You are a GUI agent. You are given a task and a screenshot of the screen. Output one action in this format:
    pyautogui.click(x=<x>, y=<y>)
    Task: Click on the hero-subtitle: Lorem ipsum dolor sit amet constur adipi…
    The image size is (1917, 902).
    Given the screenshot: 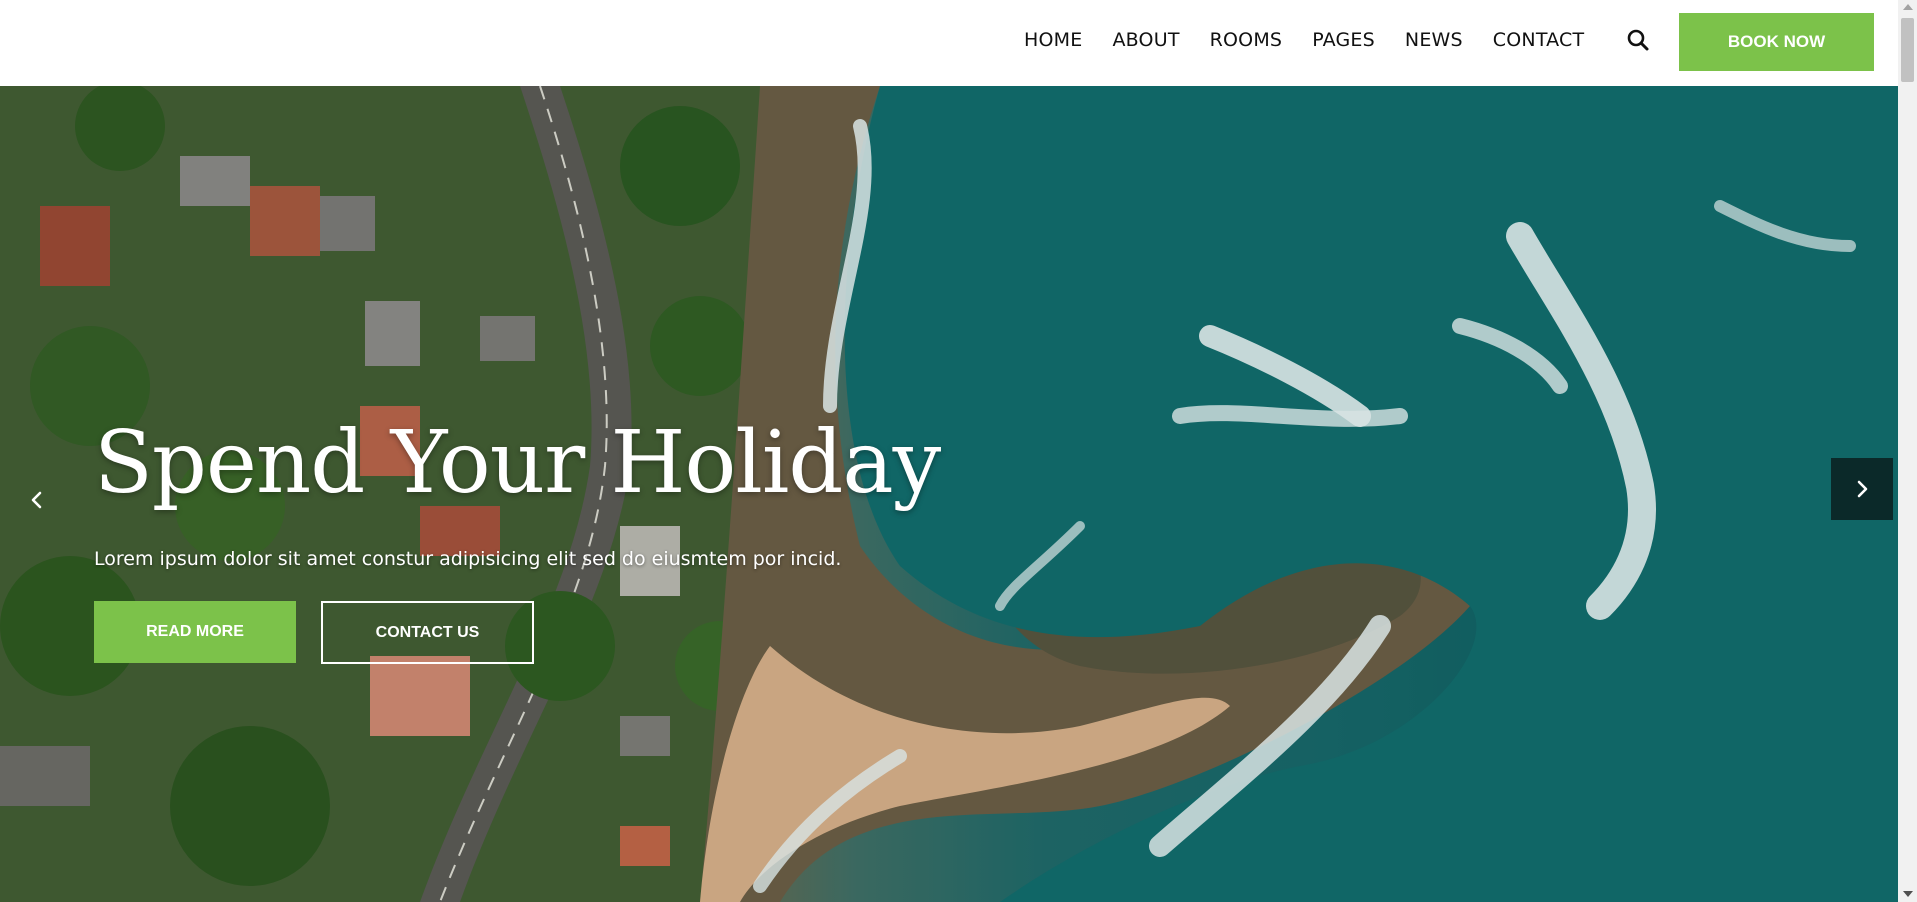 What is the action you would take?
    pyautogui.click(x=468, y=559)
    